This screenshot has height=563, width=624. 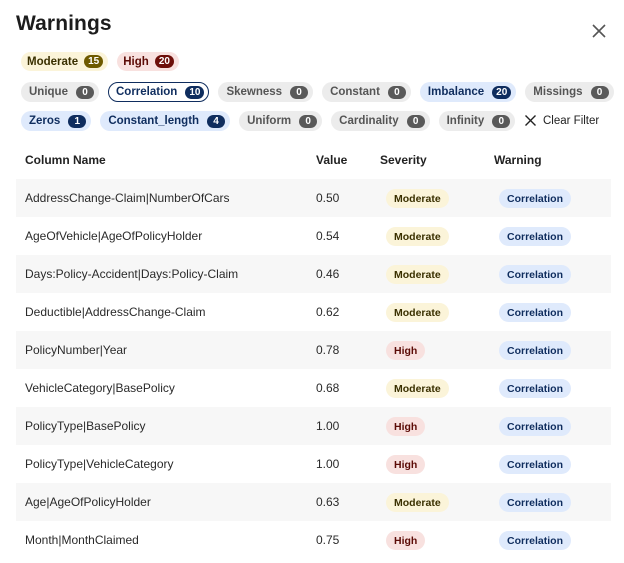 What do you see at coordinates (65, 160) in the screenshot?
I see `column-header-column-name: Column Name` at bounding box center [65, 160].